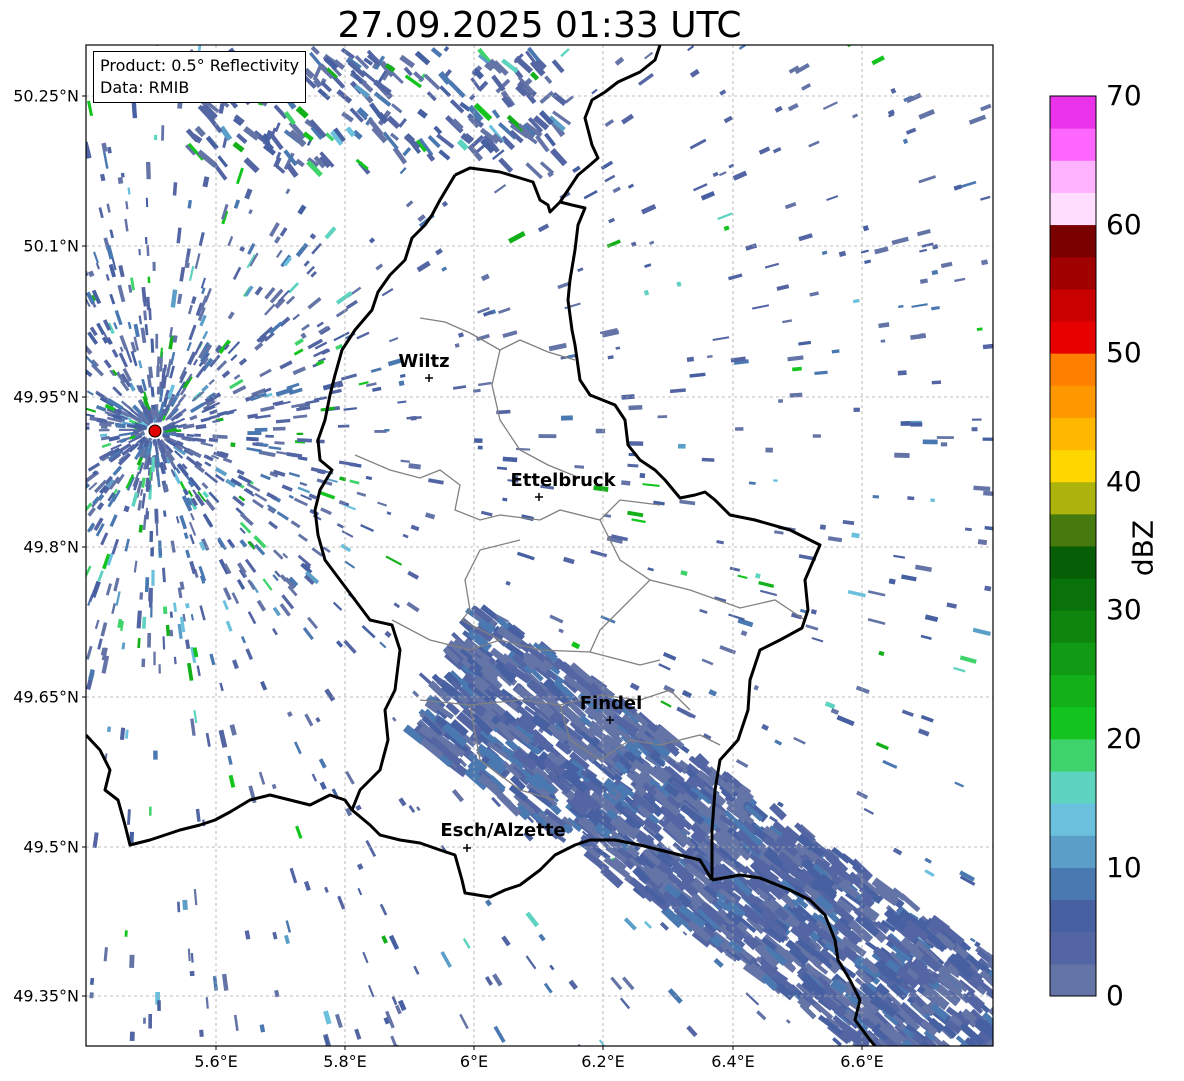  Describe the element at coordinates (1124, 352) in the screenshot. I see `colorbar-tick: 50` at that location.